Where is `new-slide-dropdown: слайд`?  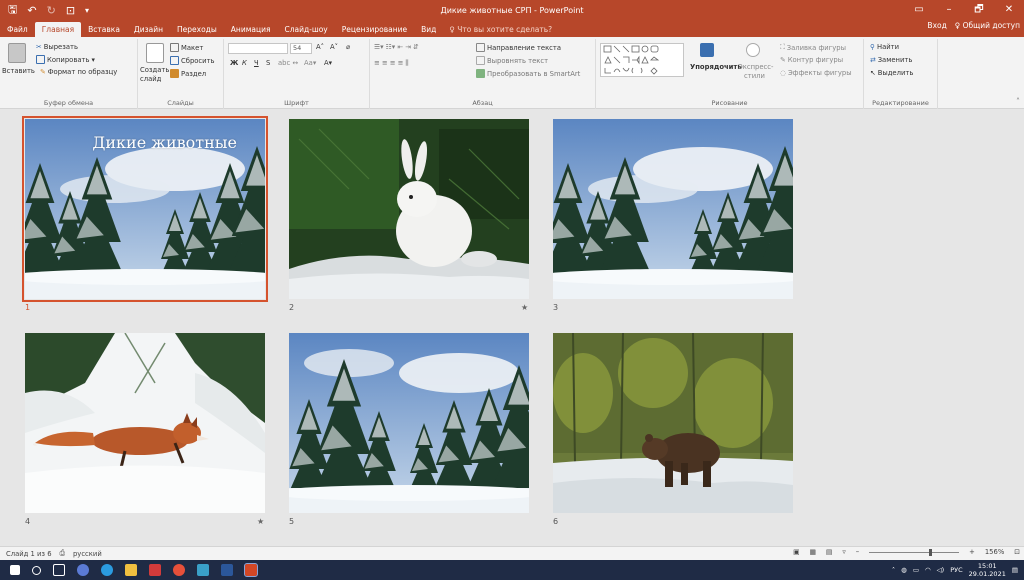
new-slide-dropdown: слайд is located at coordinates (150, 79).